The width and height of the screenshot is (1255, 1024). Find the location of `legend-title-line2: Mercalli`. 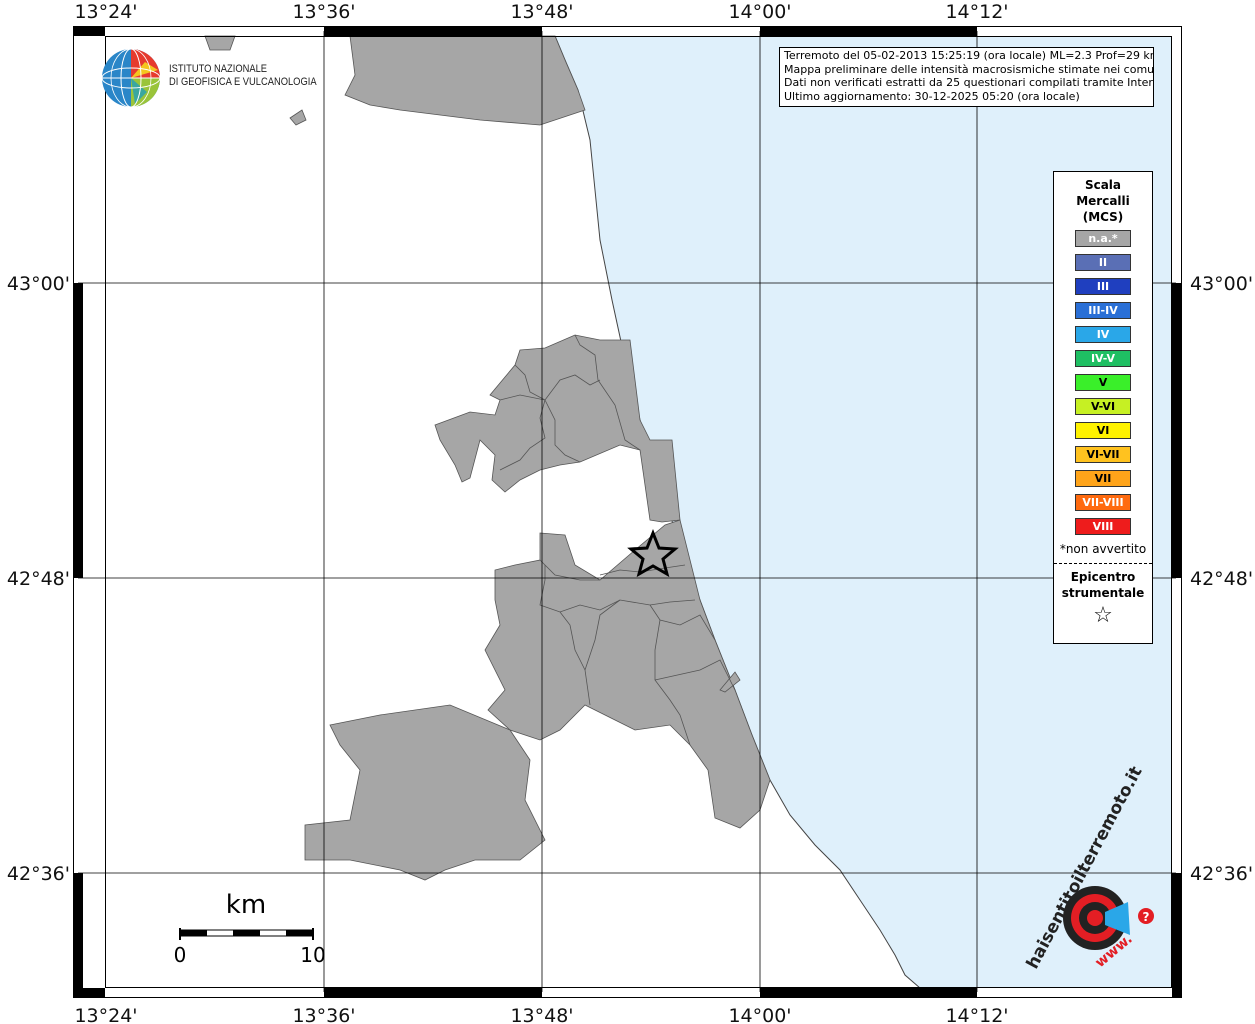

legend-title-line2: Mercalli is located at coordinates (1103, 201).